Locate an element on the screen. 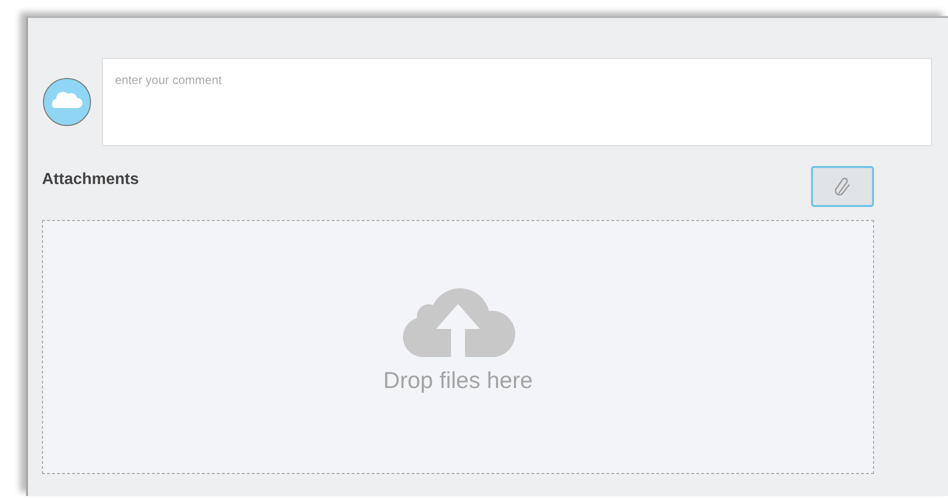  avatar-icon is located at coordinates (67, 102).